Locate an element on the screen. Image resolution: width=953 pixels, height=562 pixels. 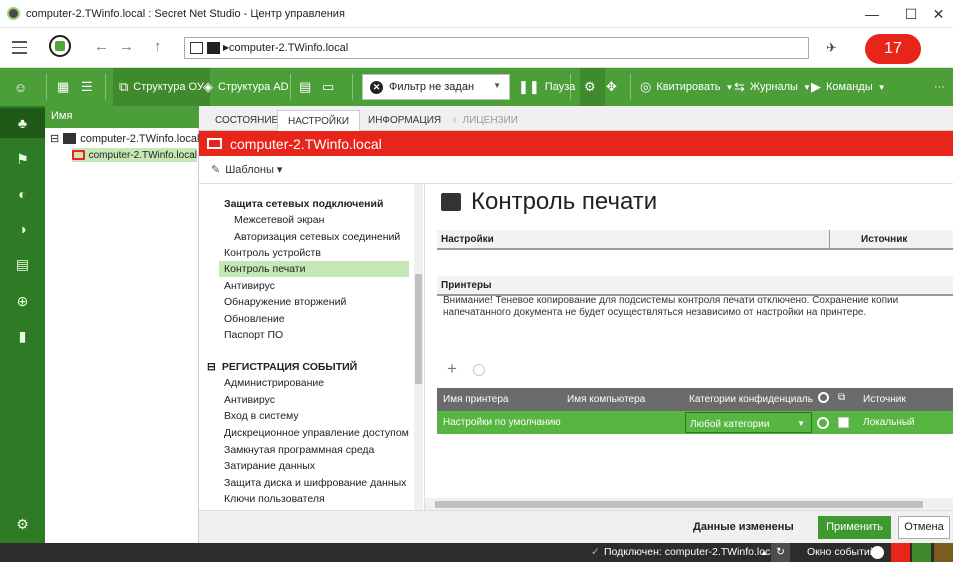
monitor-icon is located at coordinates (921, 552).